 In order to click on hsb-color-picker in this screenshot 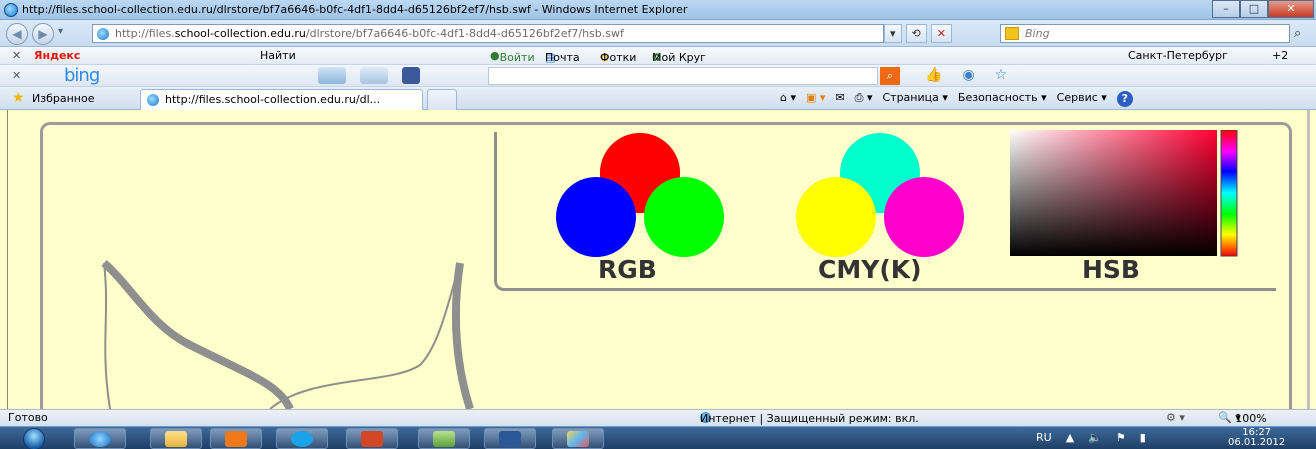, I will do `click(1126, 194)`.